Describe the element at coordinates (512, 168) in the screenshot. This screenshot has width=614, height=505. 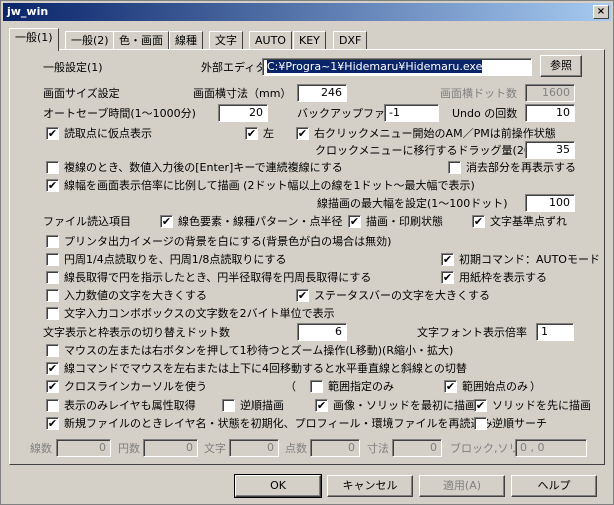
I see `redisplay-erase-checkbox: 消去部分を再表示する` at that location.